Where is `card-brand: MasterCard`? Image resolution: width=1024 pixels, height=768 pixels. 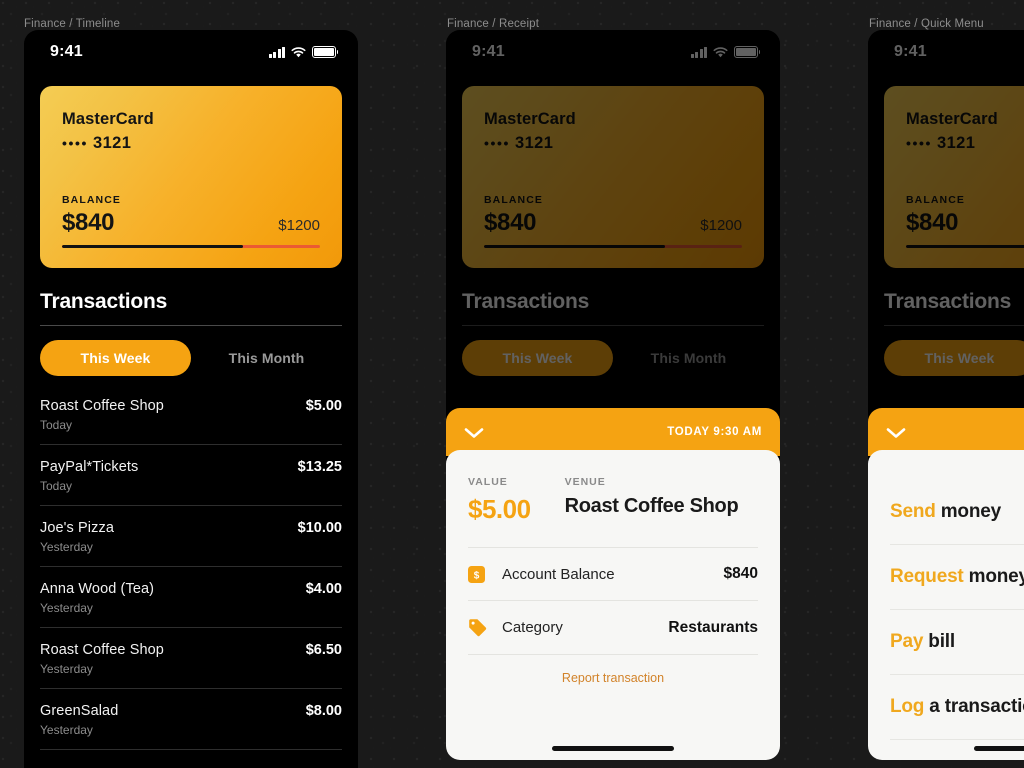 card-brand: MasterCard is located at coordinates (108, 119).